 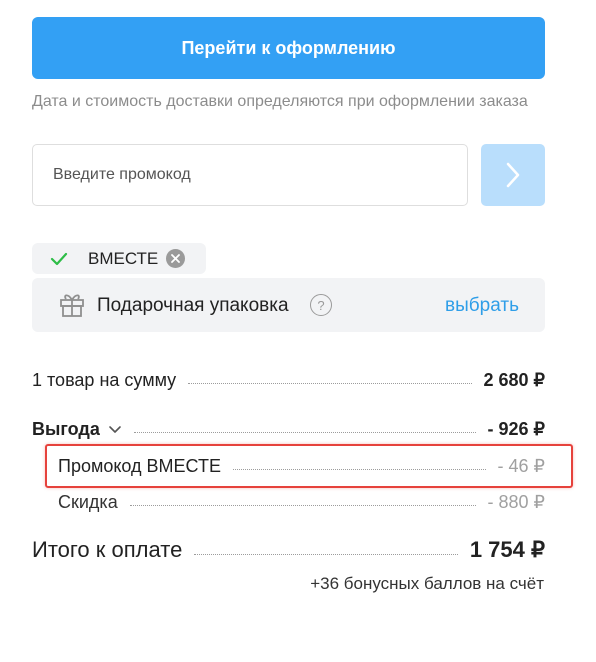 What do you see at coordinates (288, 380) in the screenshot?
I see `items-total-row: 1 товар на сумму 2 680 ₽` at bounding box center [288, 380].